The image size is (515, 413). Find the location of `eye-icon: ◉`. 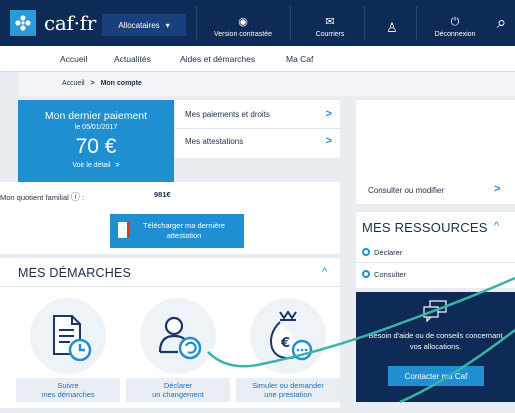

eye-icon: ◉ is located at coordinates (243, 21).